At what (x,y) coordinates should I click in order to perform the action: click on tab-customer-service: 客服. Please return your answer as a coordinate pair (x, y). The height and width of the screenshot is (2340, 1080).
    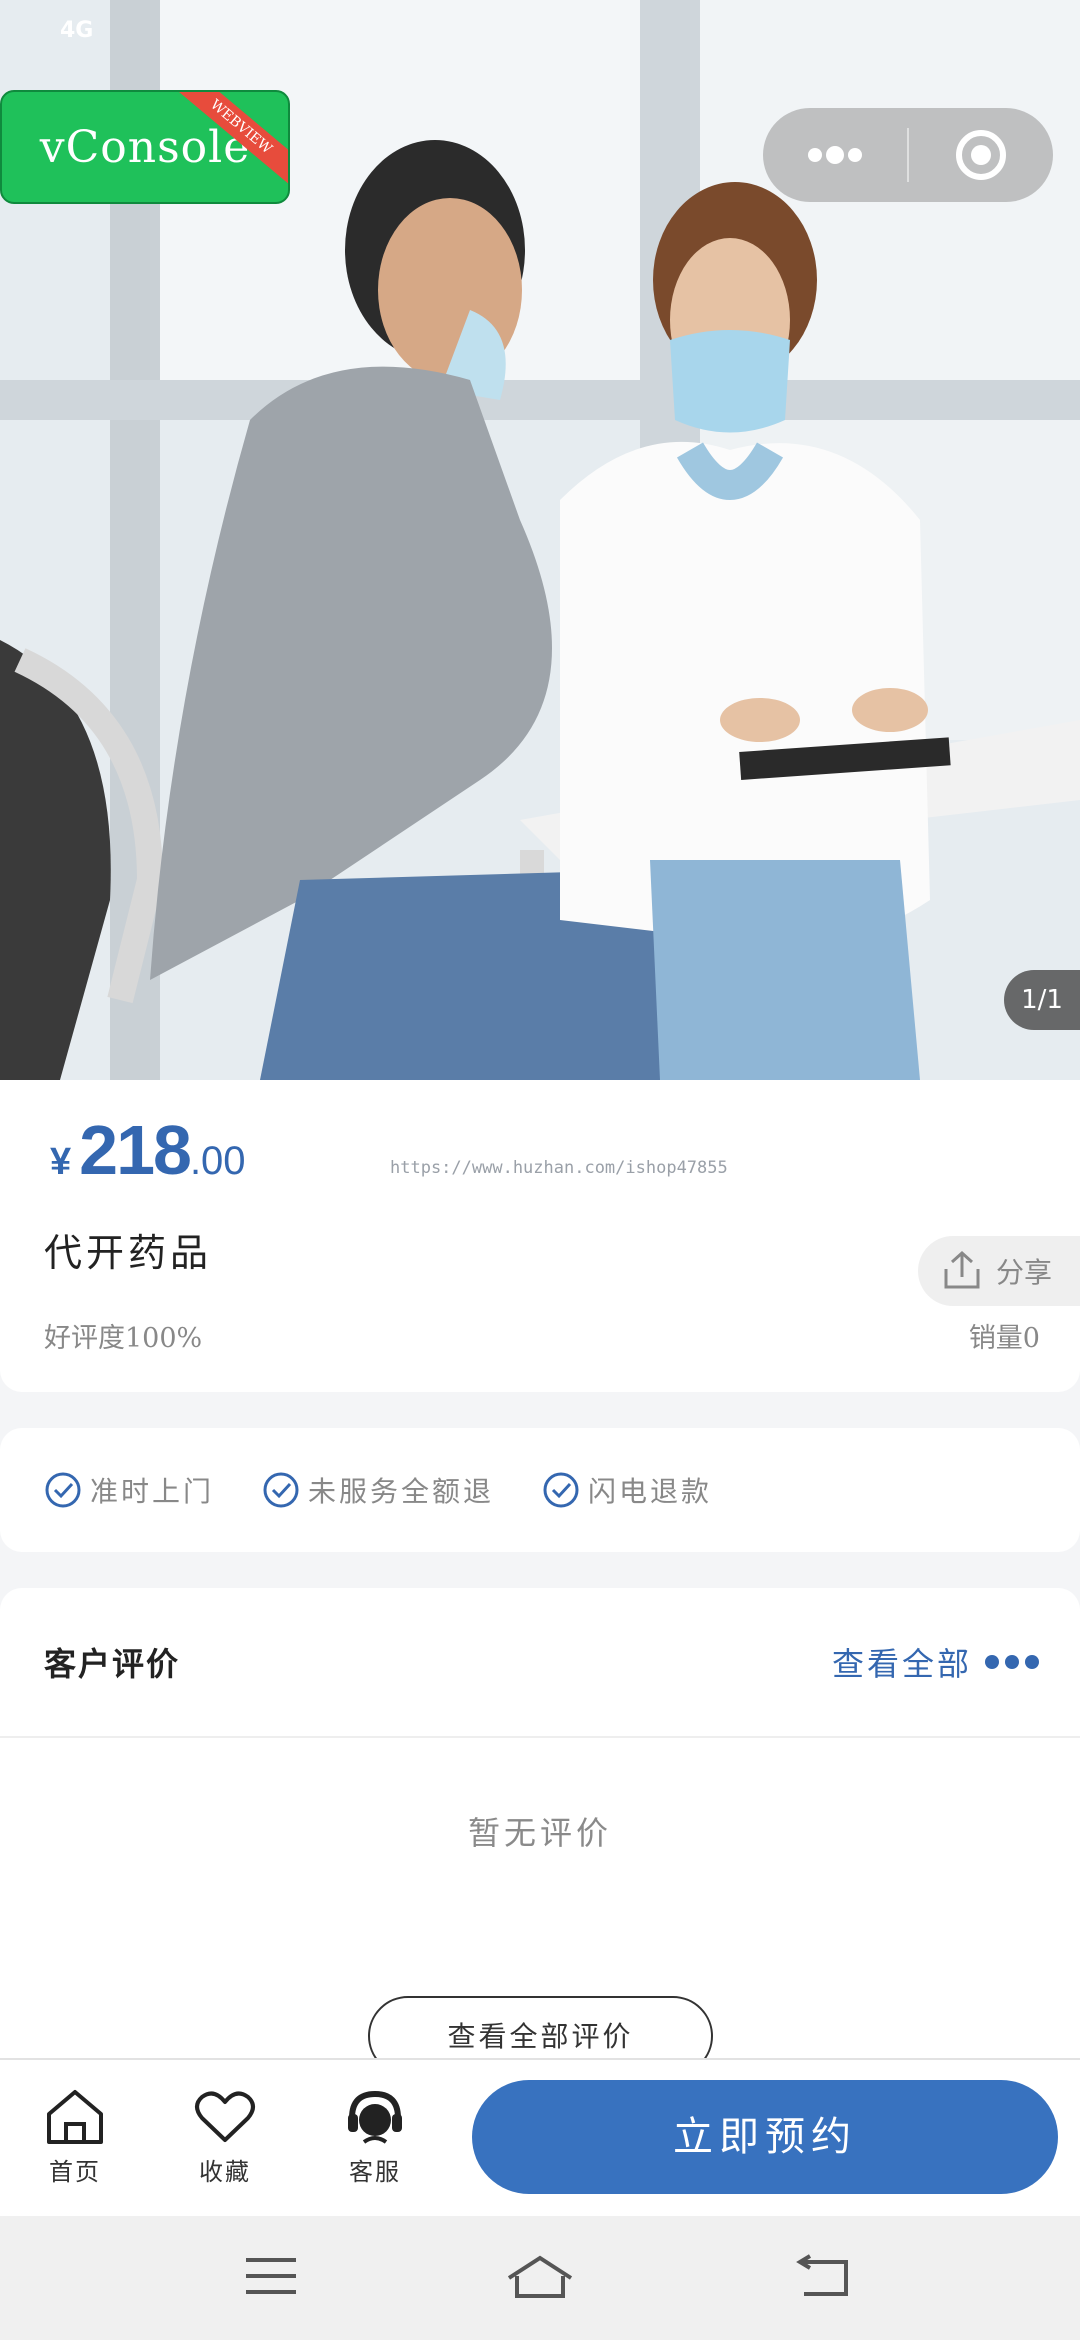
    Looking at the image, I should click on (375, 2137).